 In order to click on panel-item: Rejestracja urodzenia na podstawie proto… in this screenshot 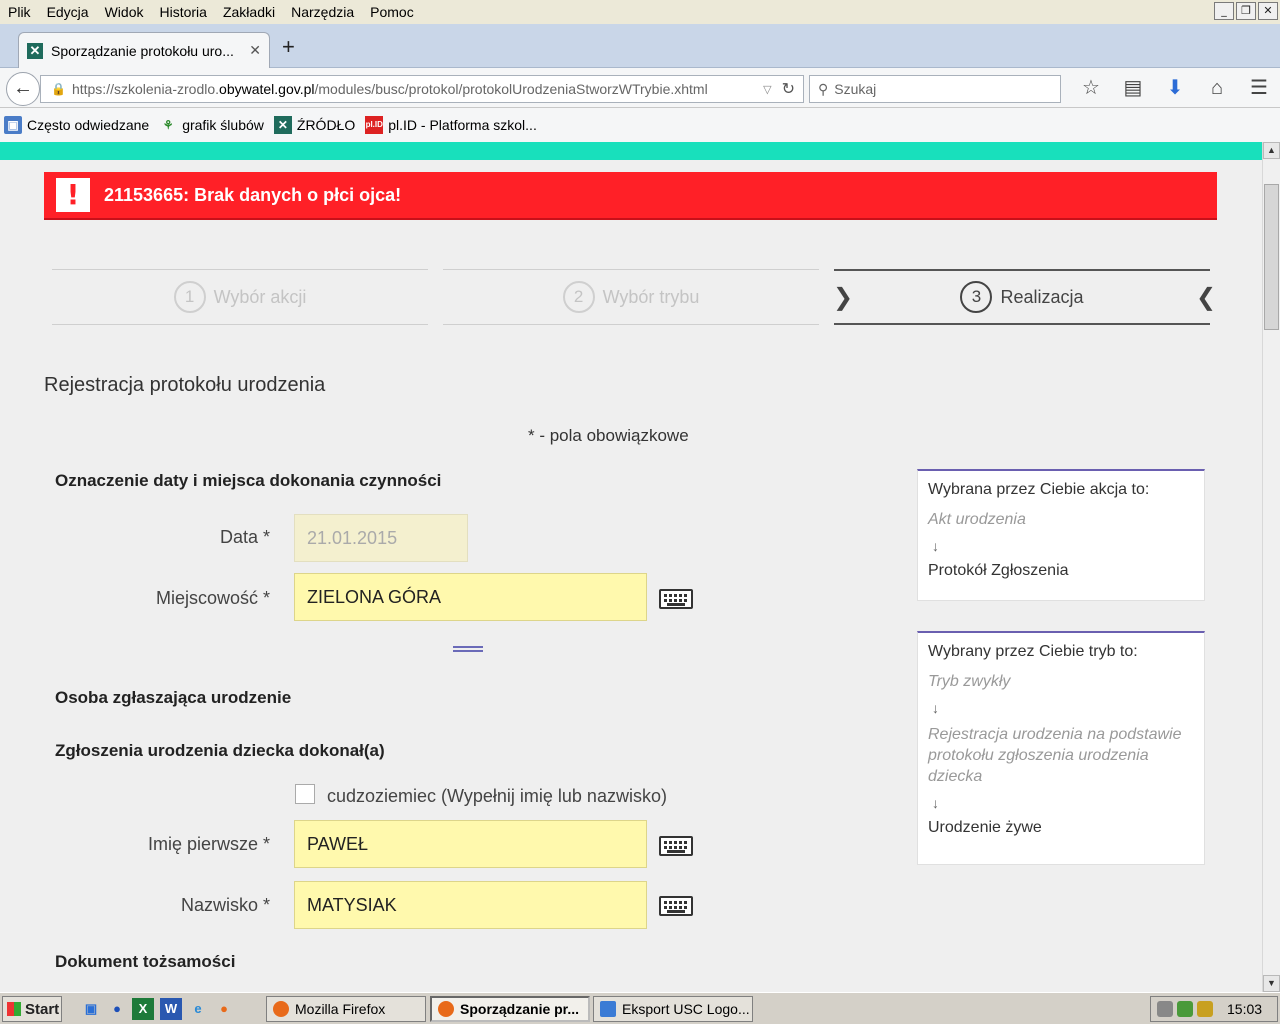, I will do `click(1055, 755)`.